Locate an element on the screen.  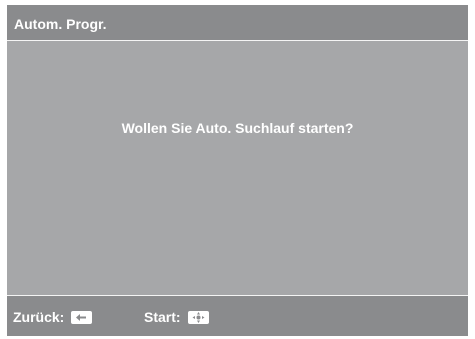
title-bar: Autom. Progr. is located at coordinates (237, 23).